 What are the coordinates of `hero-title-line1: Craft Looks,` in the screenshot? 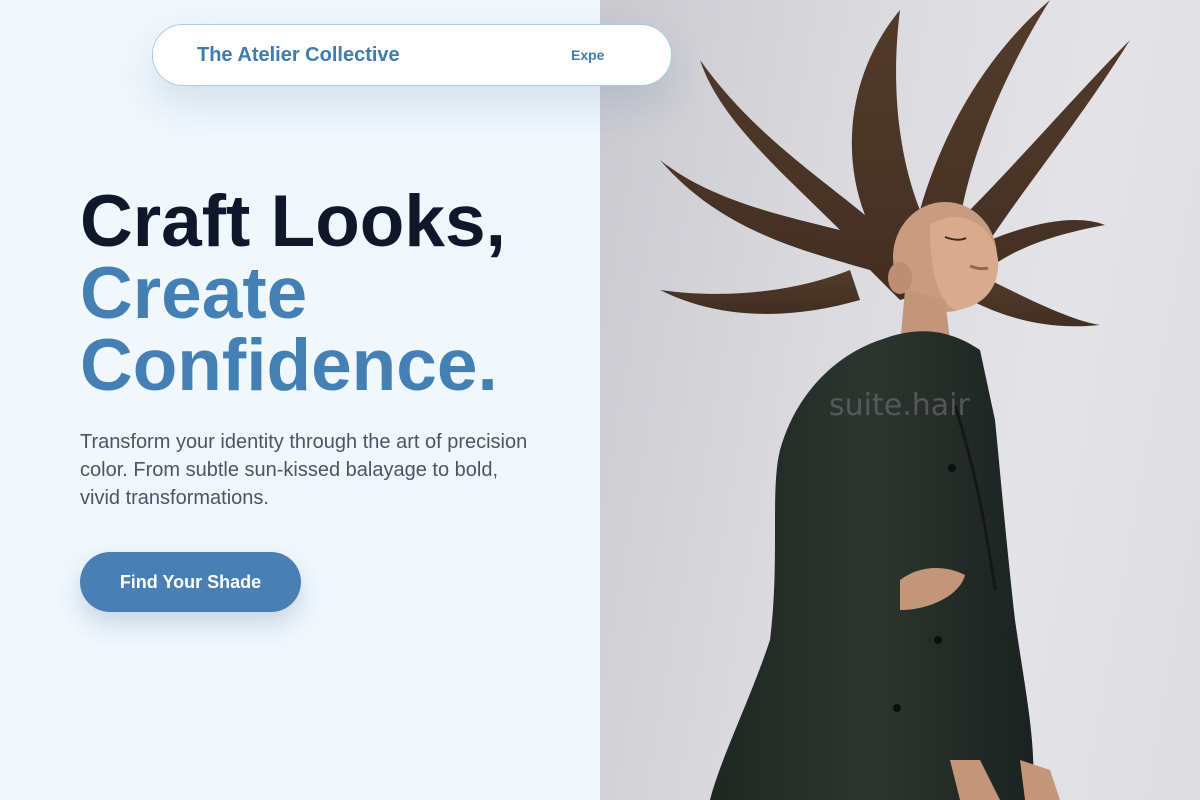 It's located at (293, 221).